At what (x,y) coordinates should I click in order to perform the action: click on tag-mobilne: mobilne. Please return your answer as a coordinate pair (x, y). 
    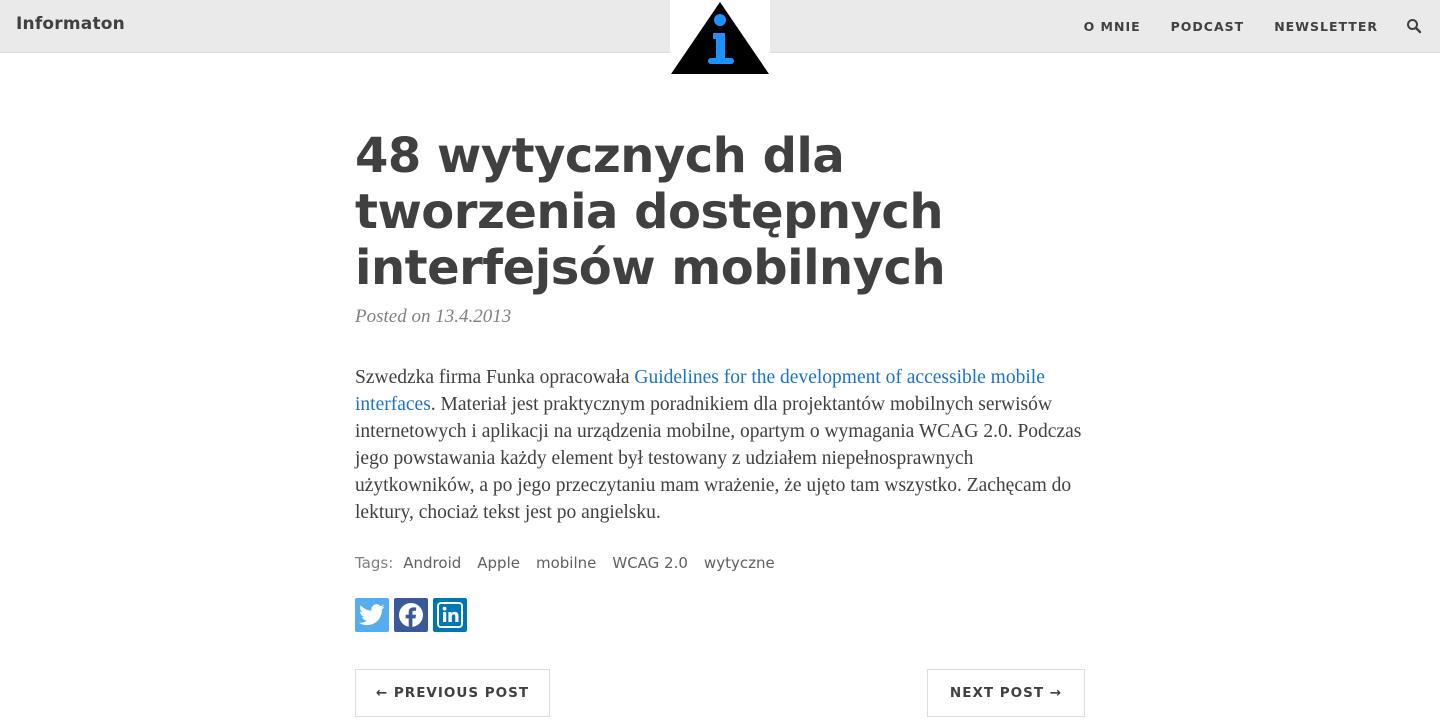
    Looking at the image, I should click on (566, 563).